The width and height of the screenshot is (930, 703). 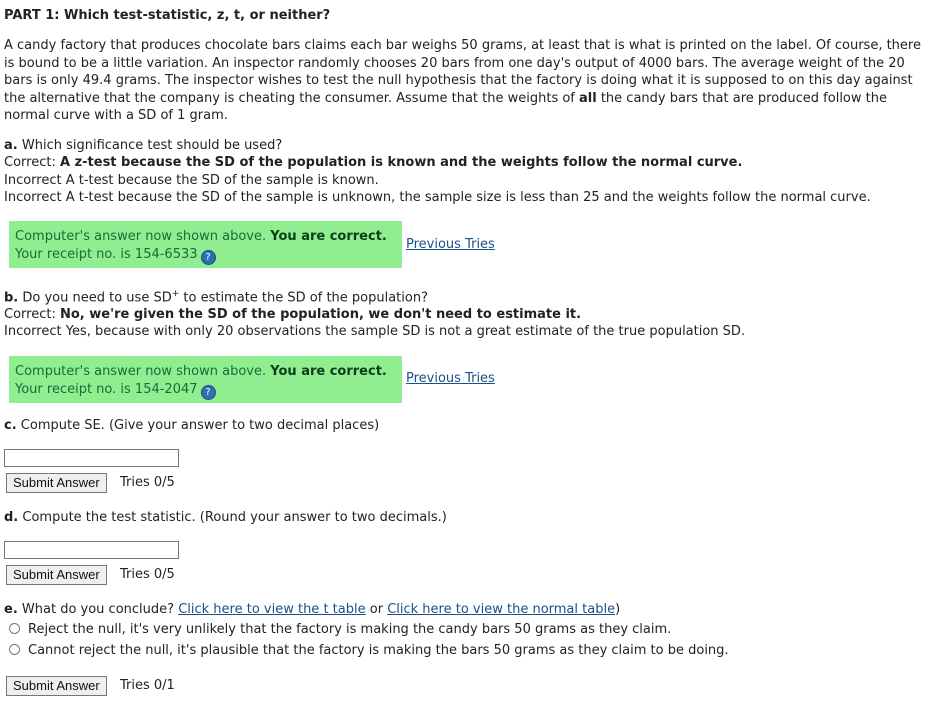 I want to click on part-a-correct-prefix: Correct:, so click(x=30, y=162).